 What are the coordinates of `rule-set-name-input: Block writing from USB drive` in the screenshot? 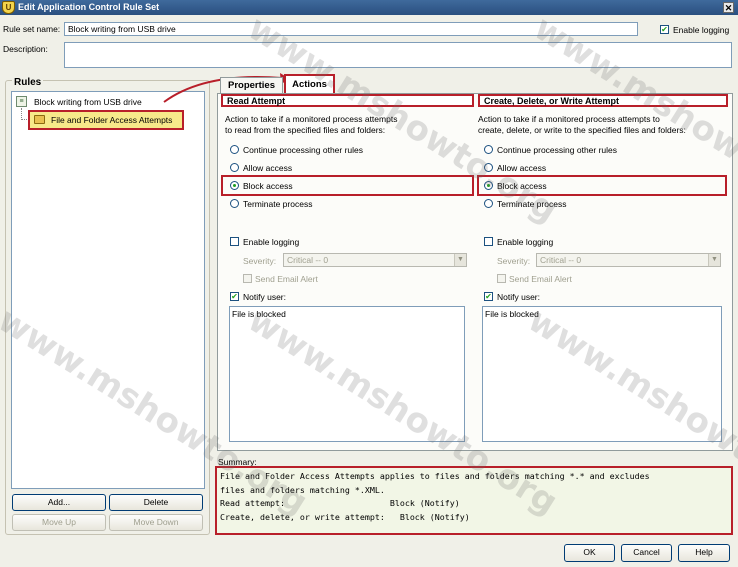 It's located at (351, 29).